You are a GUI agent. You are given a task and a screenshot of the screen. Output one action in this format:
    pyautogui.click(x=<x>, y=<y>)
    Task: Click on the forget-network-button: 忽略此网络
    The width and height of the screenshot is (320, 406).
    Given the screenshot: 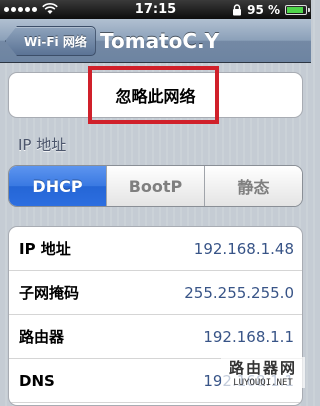 What is the action you would take?
    pyautogui.click(x=155, y=95)
    